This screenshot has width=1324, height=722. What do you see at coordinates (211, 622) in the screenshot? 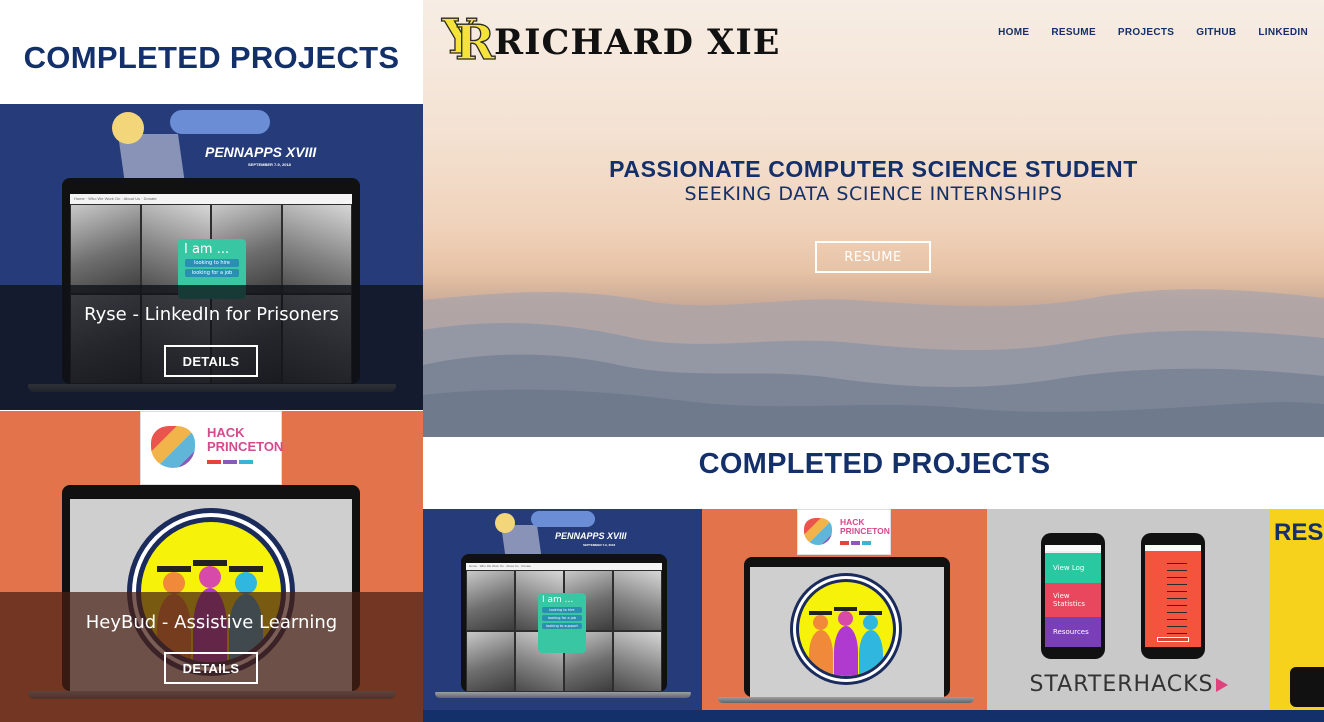
I see `project-title: HeyBud - Assistive Learning` at bounding box center [211, 622].